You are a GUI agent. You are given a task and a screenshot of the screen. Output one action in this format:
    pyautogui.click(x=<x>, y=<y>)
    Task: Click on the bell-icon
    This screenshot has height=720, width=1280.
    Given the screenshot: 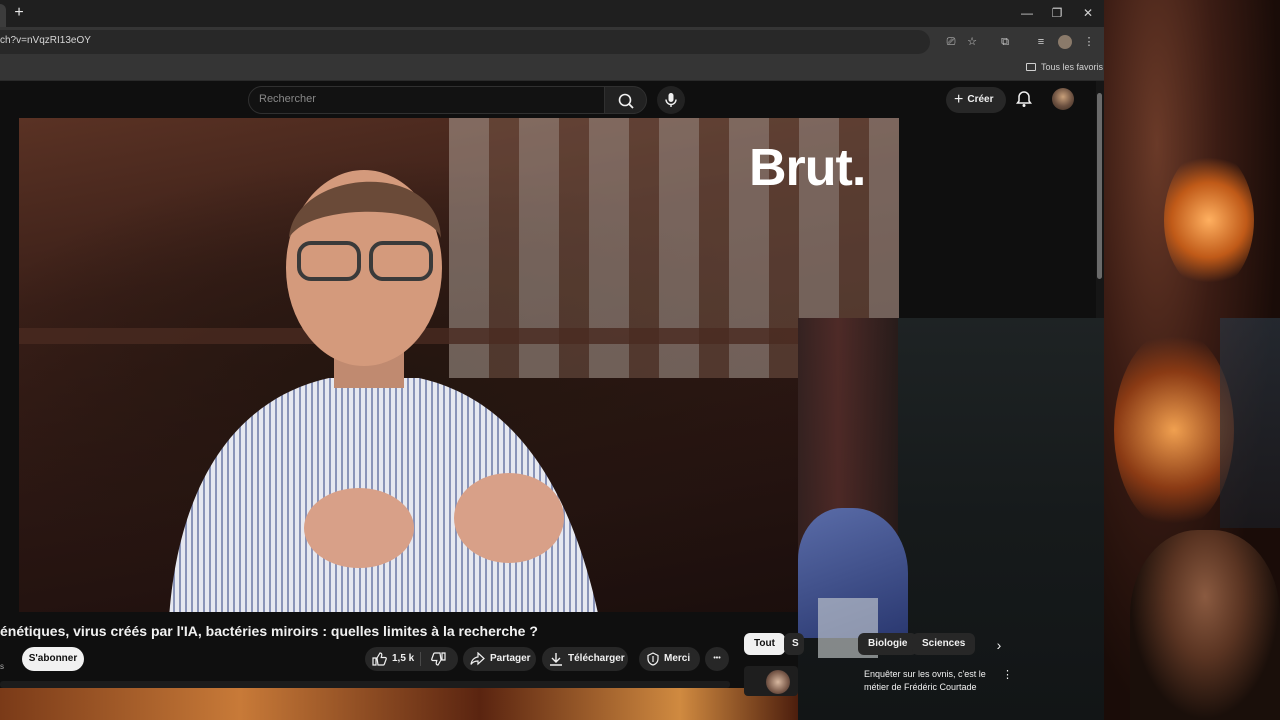 What is the action you would take?
    pyautogui.click(x=1024, y=99)
    